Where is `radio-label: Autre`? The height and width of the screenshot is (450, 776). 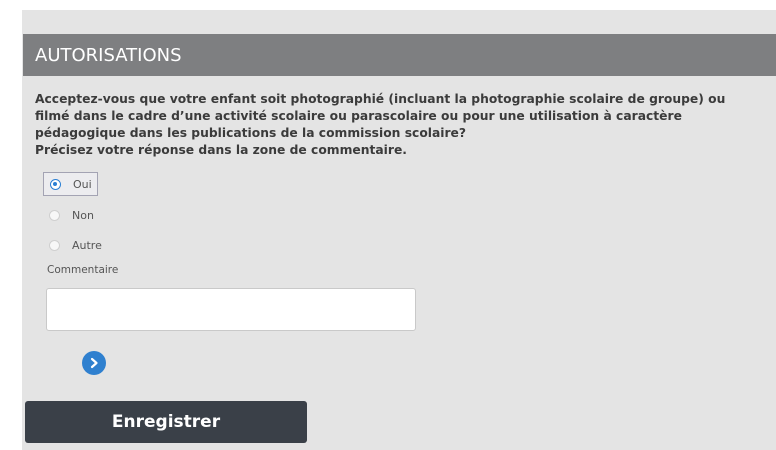 radio-label: Autre is located at coordinates (87, 245).